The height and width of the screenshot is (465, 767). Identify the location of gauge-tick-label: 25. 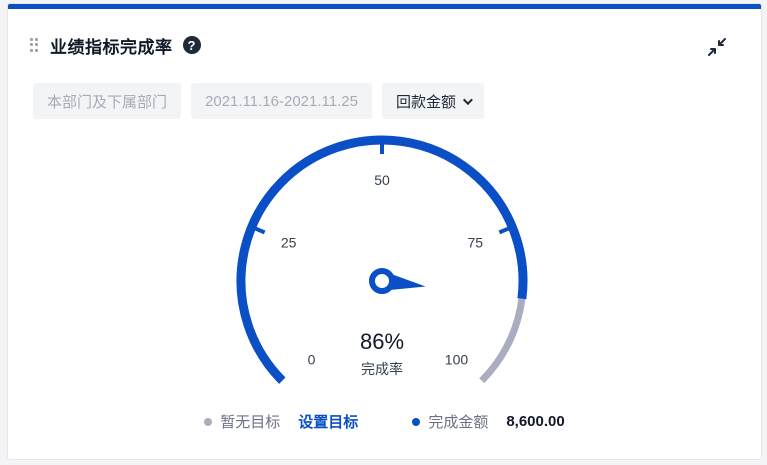
(289, 242).